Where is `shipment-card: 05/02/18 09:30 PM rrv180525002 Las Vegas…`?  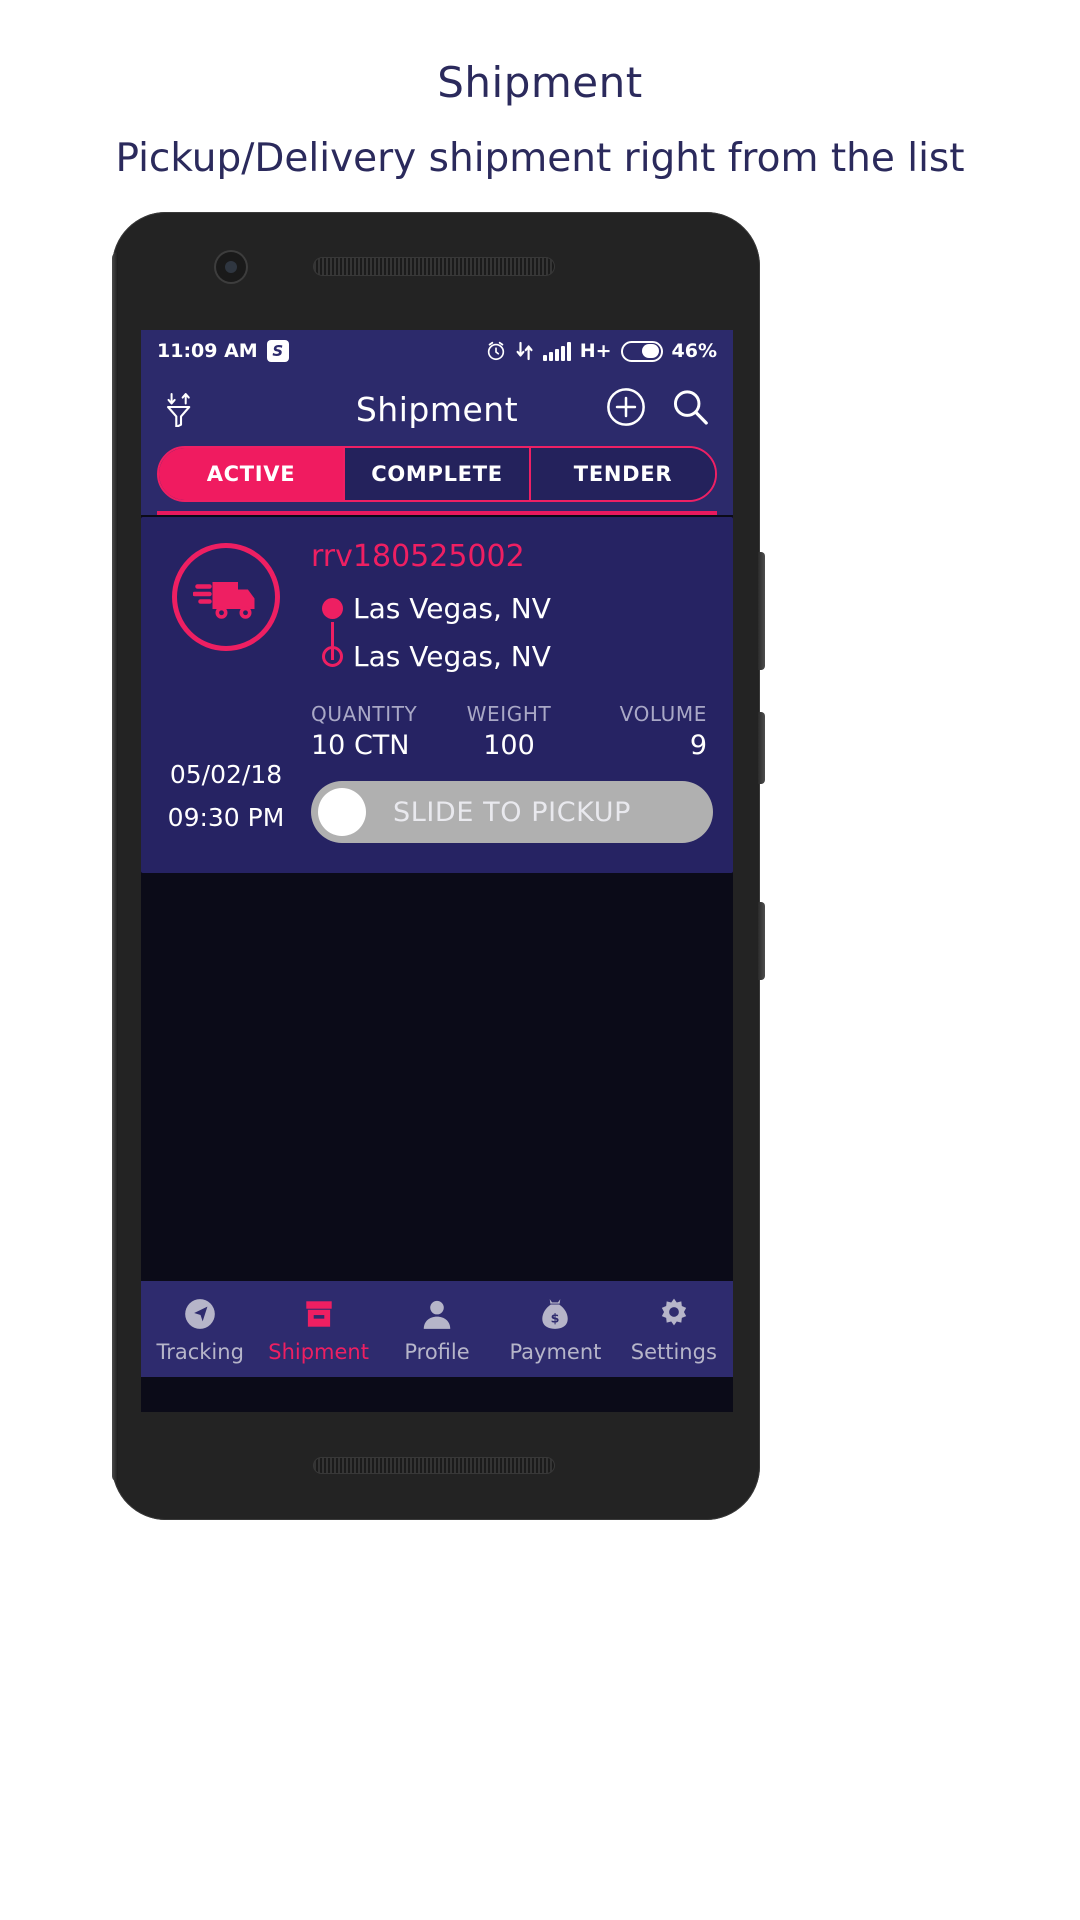
shipment-card: 05/02/18 09:30 PM rrv180525002 Las Vegas… is located at coordinates (437, 695).